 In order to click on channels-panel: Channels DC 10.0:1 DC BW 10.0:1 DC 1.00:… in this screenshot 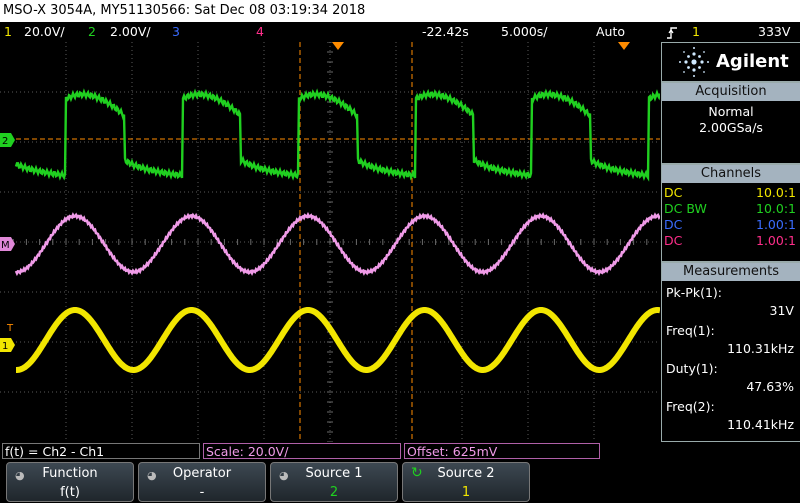, I will do `click(730, 213)`.